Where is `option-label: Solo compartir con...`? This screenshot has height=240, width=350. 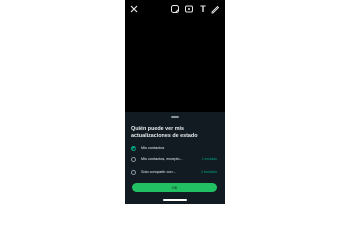 option-label: Solo compartir con... is located at coordinates (158, 172).